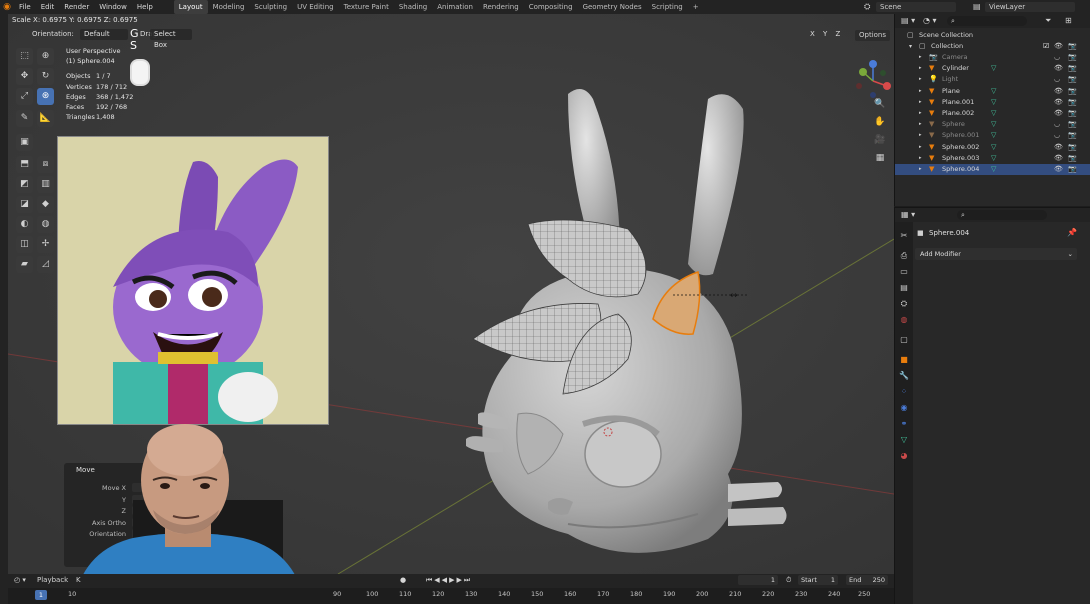  Describe the element at coordinates (612, 7) in the screenshot. I see `tab-geometry-nodes: Geometry Nodes` at that location.